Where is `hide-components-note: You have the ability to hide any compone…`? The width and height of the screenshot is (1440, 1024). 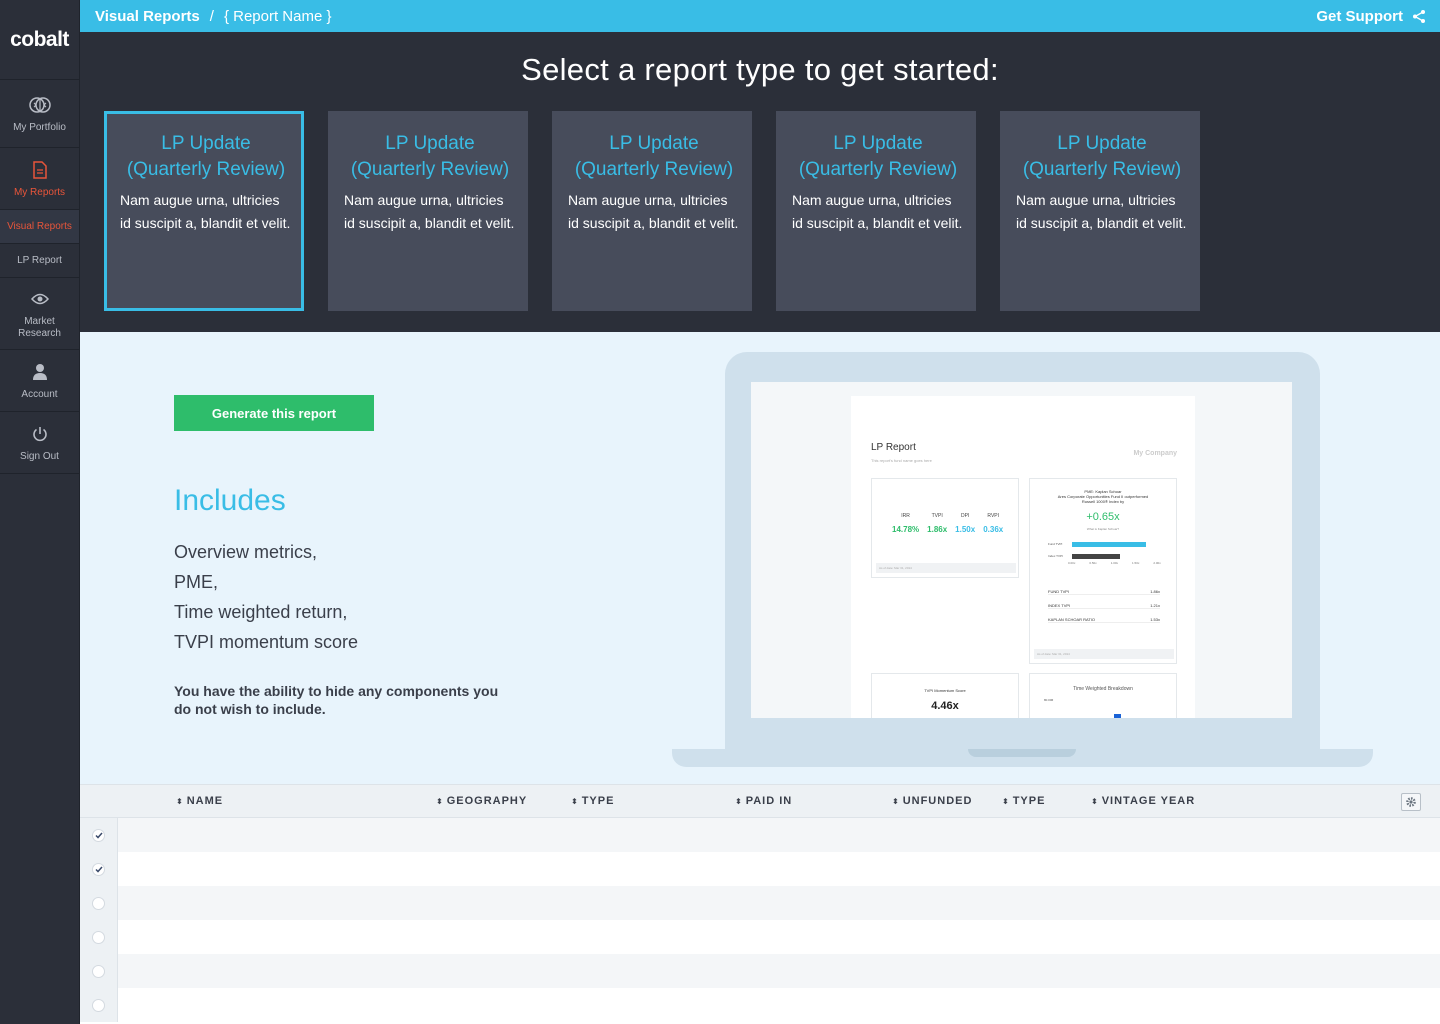
hide-components-note: You have the ability to hide any compone… is located at coordinates (336, 700).